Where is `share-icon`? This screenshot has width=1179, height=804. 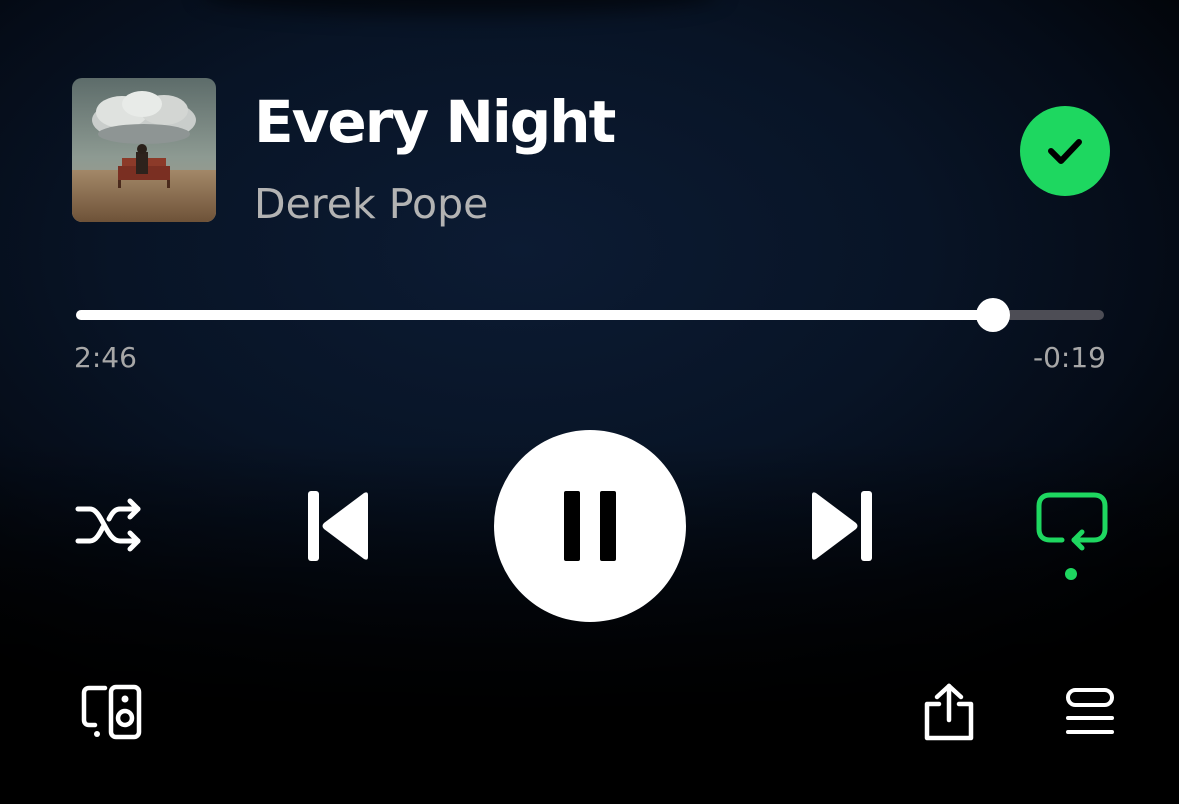 share-icon is located at coordinates (949, 712).